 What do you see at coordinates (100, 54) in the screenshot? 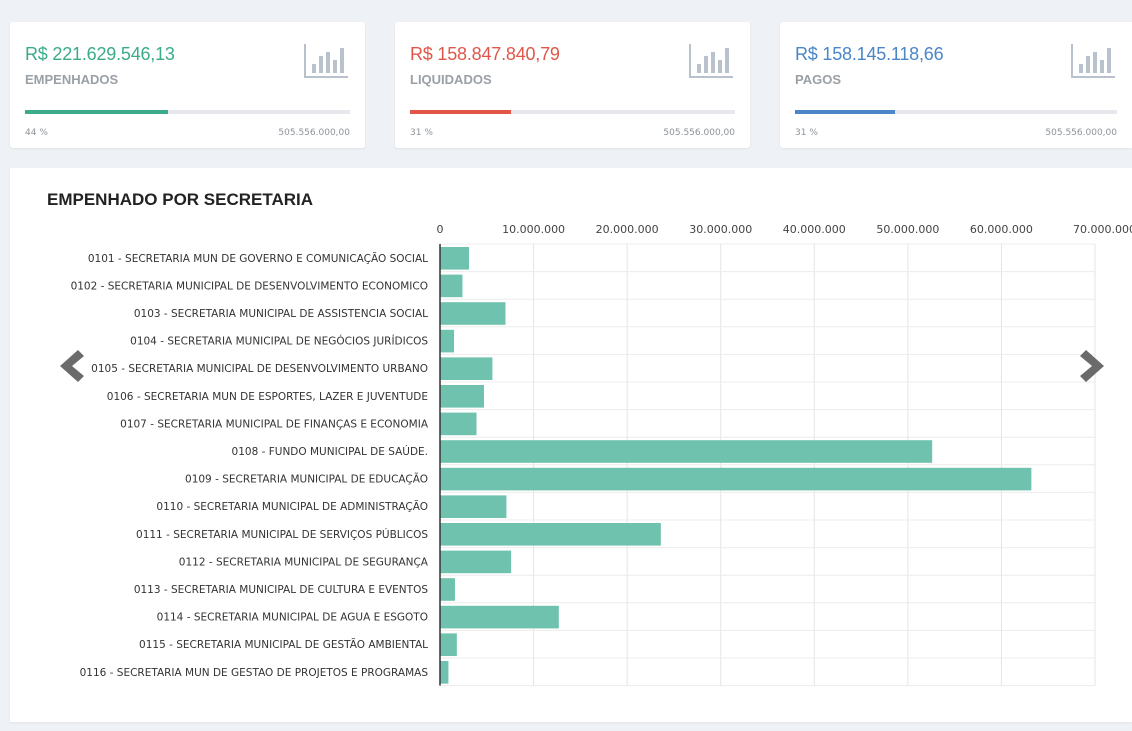
I see `card-amount: R$ 221.629.546,13` at bounding box center [100, 54].